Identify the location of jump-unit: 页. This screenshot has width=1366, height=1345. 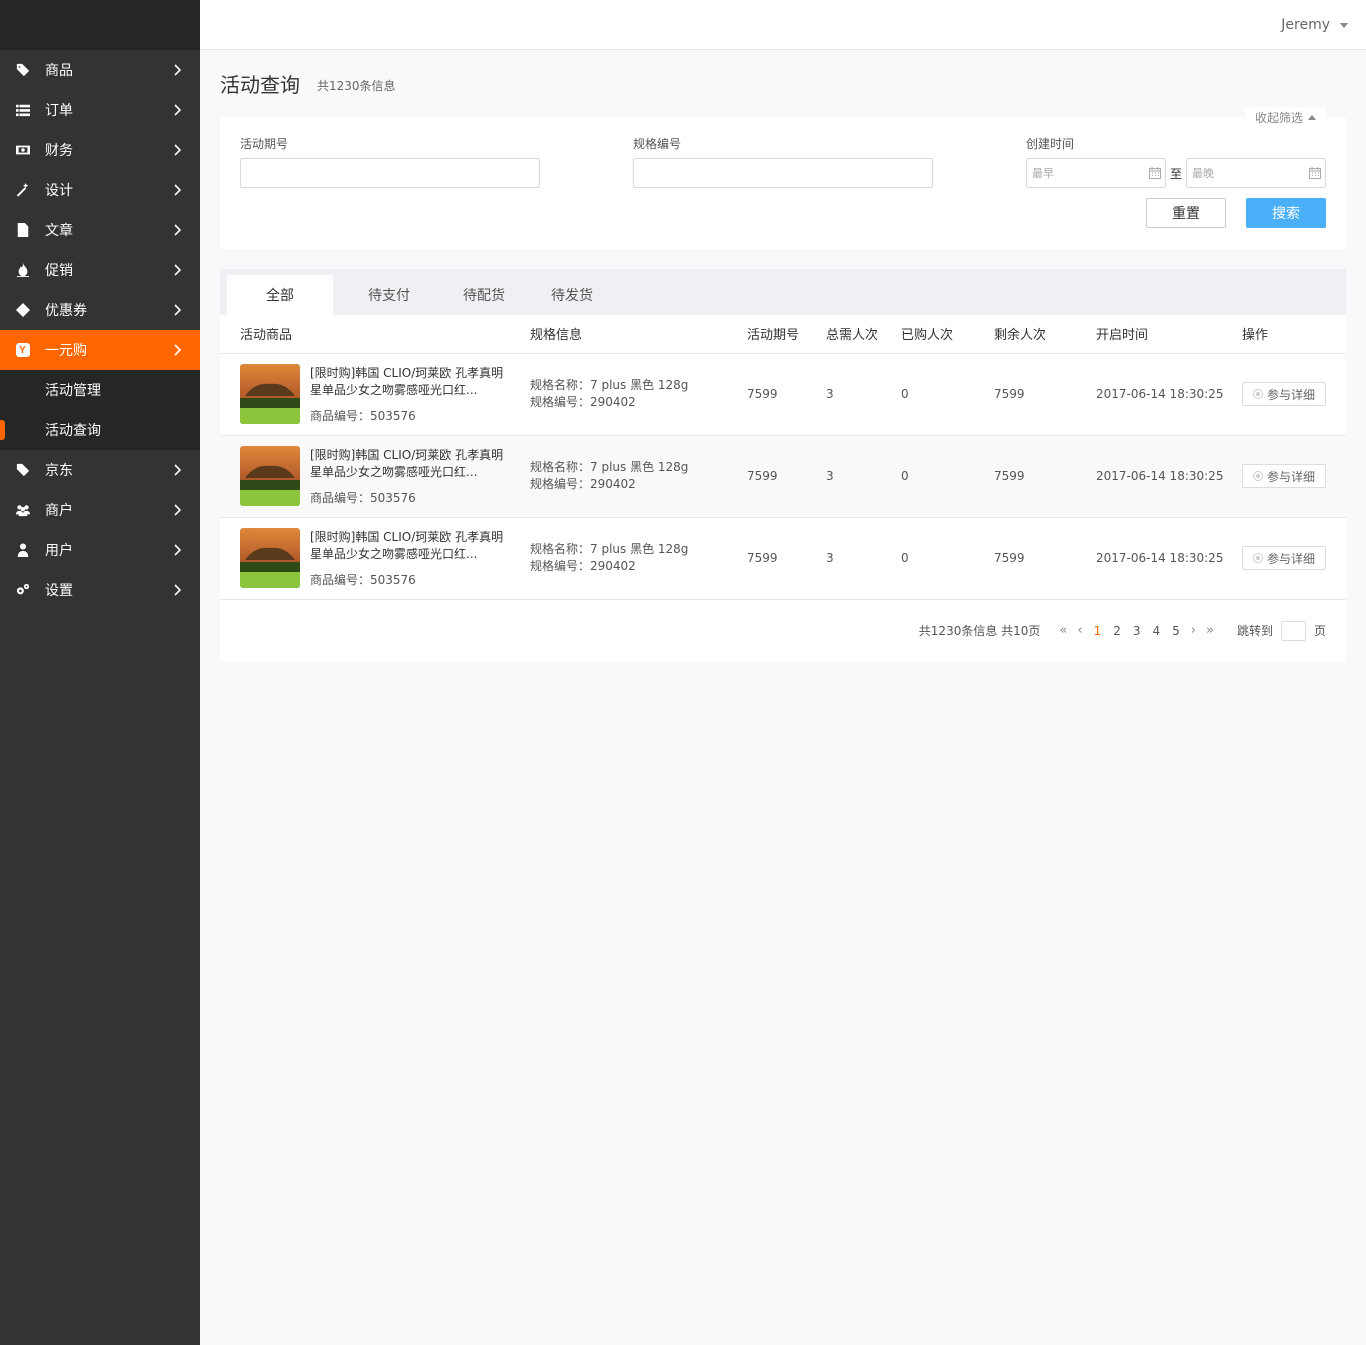
(1319, 631).